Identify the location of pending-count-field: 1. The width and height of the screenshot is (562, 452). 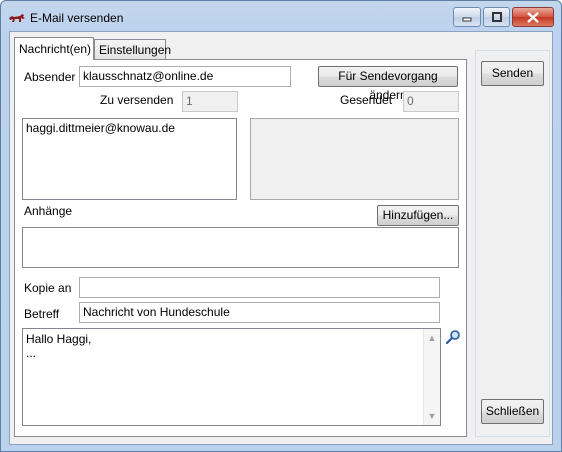
(210, 101).